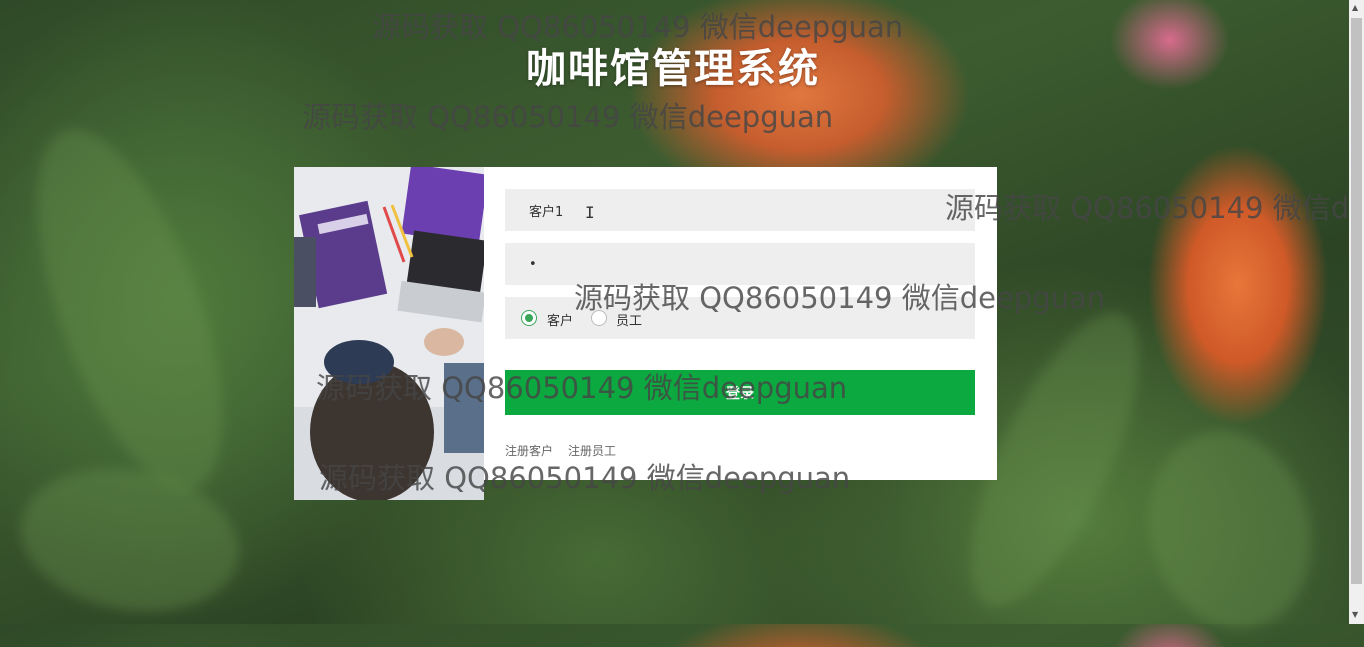  I want to click on role-customer-label: 客户, so click(560, 321).